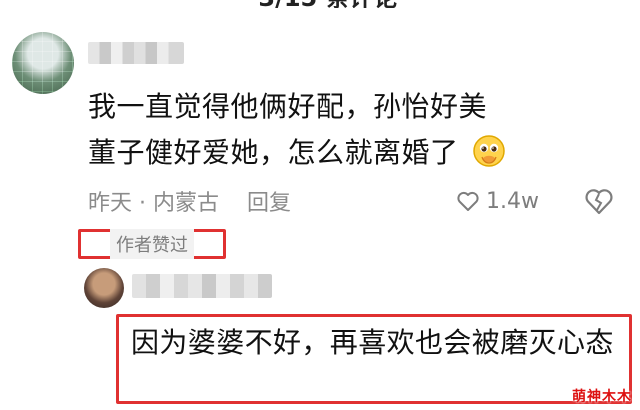 The width and height of the screenshot is (640, 410). I want to click on replier-avatar, so click(104, 288).